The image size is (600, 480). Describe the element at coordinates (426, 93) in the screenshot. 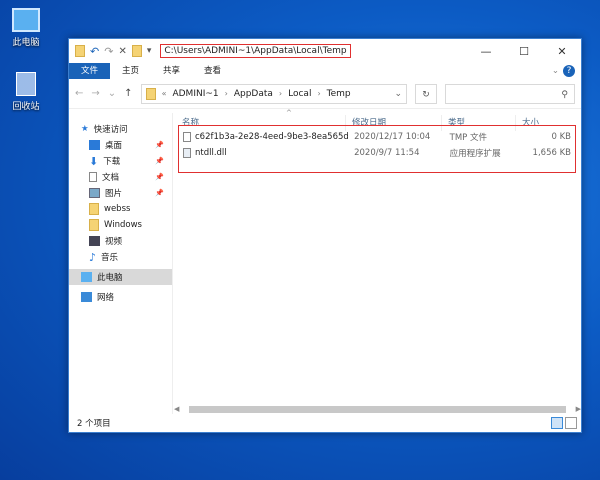

I see `refresh-button: ↻` at that location.